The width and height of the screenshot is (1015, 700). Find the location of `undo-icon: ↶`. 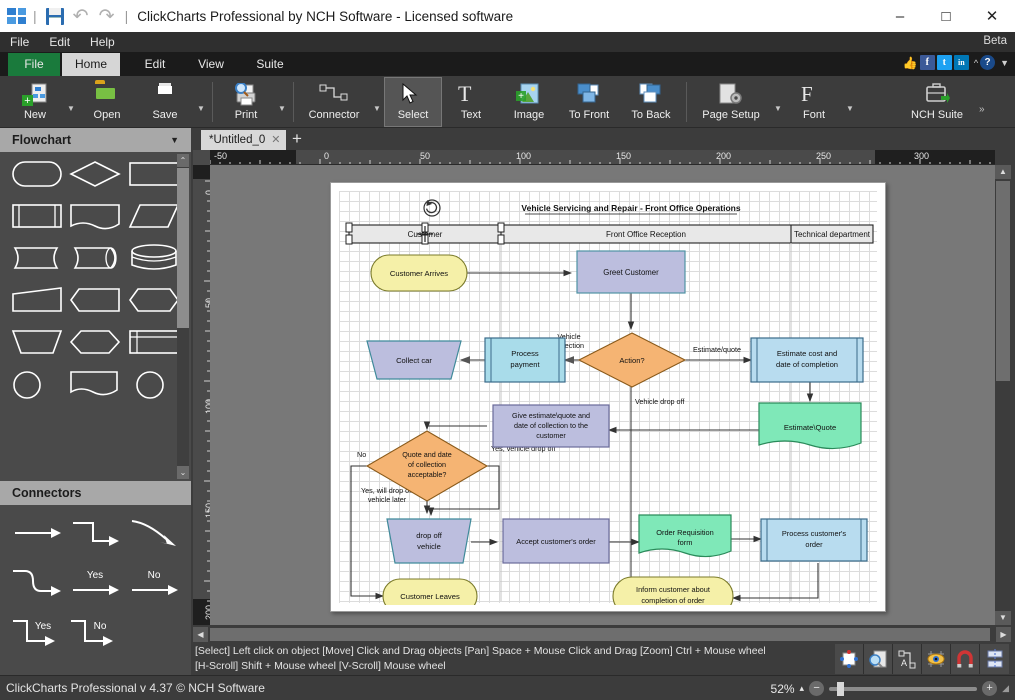

undo-icon: ↶ is located at coordinates (81, 16).